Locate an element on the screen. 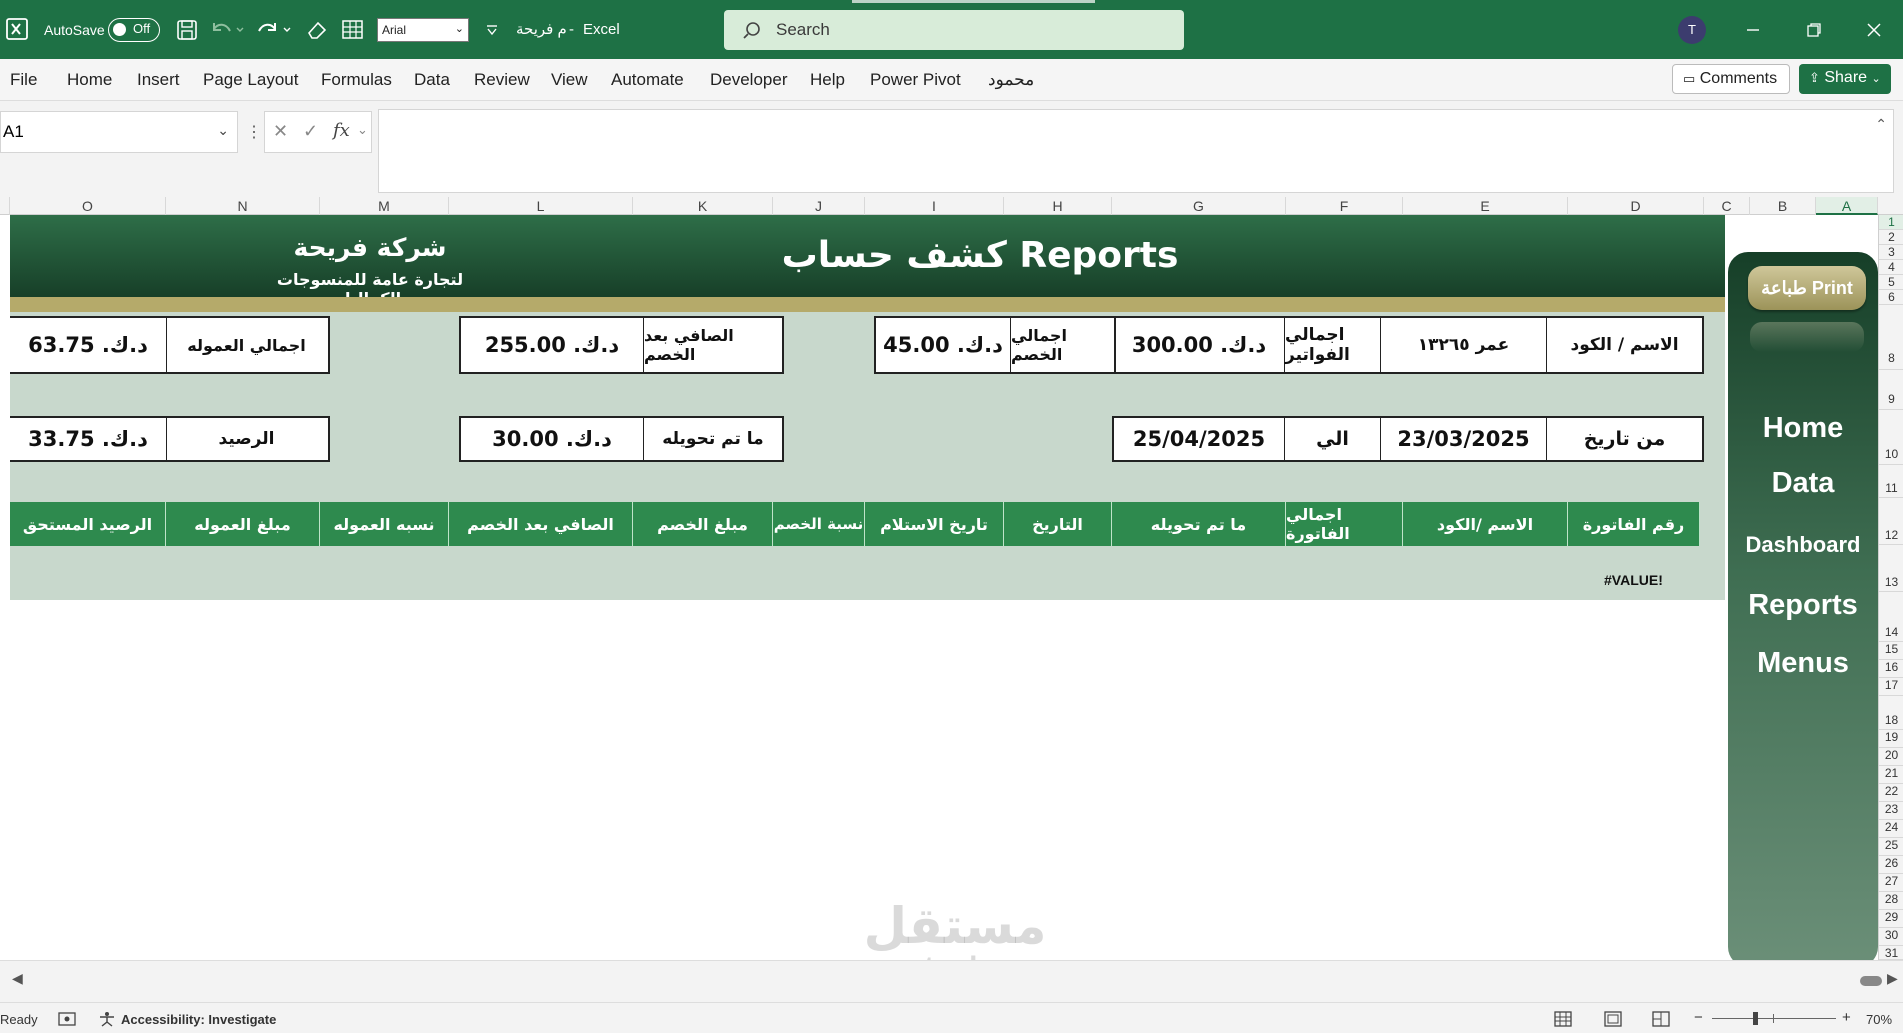 The width and height of the screenshot is (1903, 1033). to-date-value: 25/04/2025 is located at coordinates (1199, 439).